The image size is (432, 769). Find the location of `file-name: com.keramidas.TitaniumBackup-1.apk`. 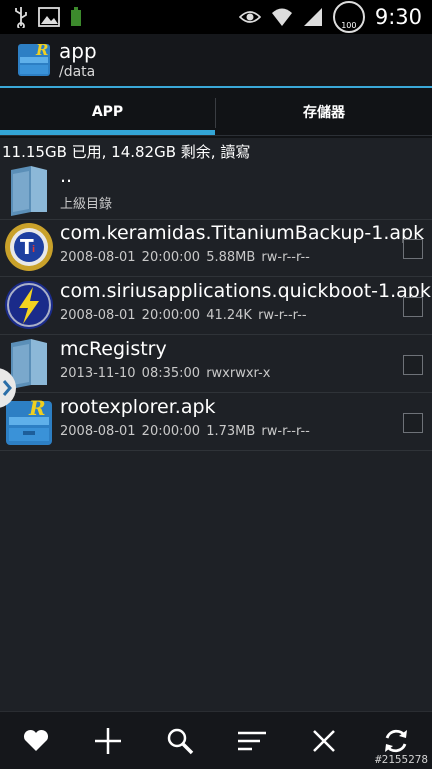

file-name: com.keramidas.TitaniumBackup-1.apk is located at coordinates (242, 233).